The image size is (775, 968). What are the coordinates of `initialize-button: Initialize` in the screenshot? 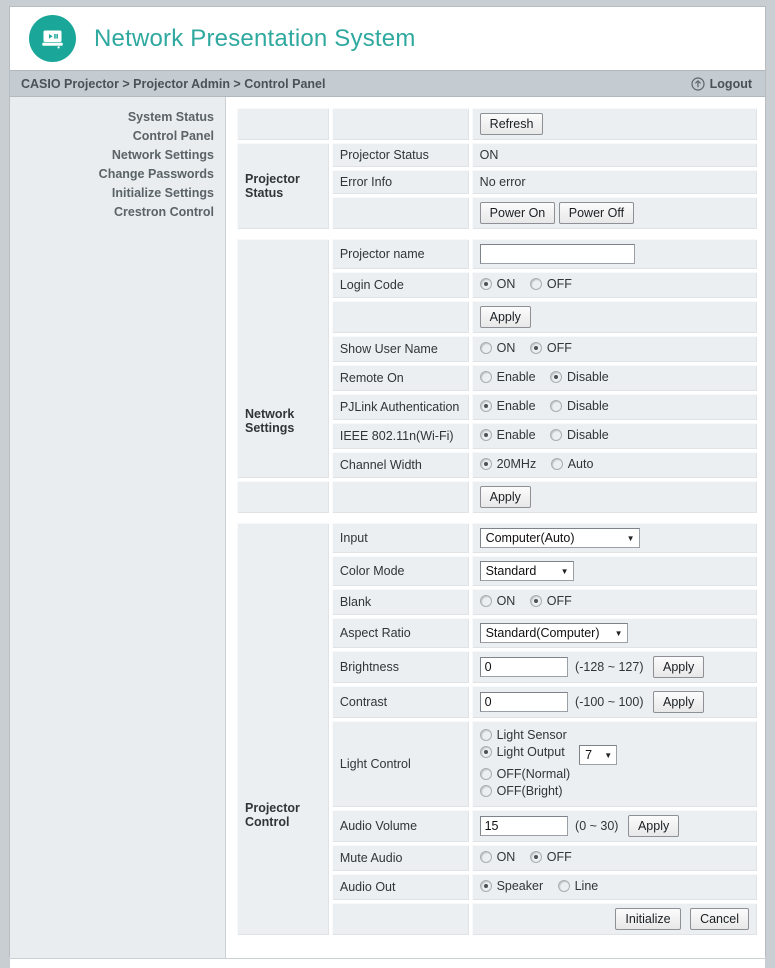 It's located at (648, 918).